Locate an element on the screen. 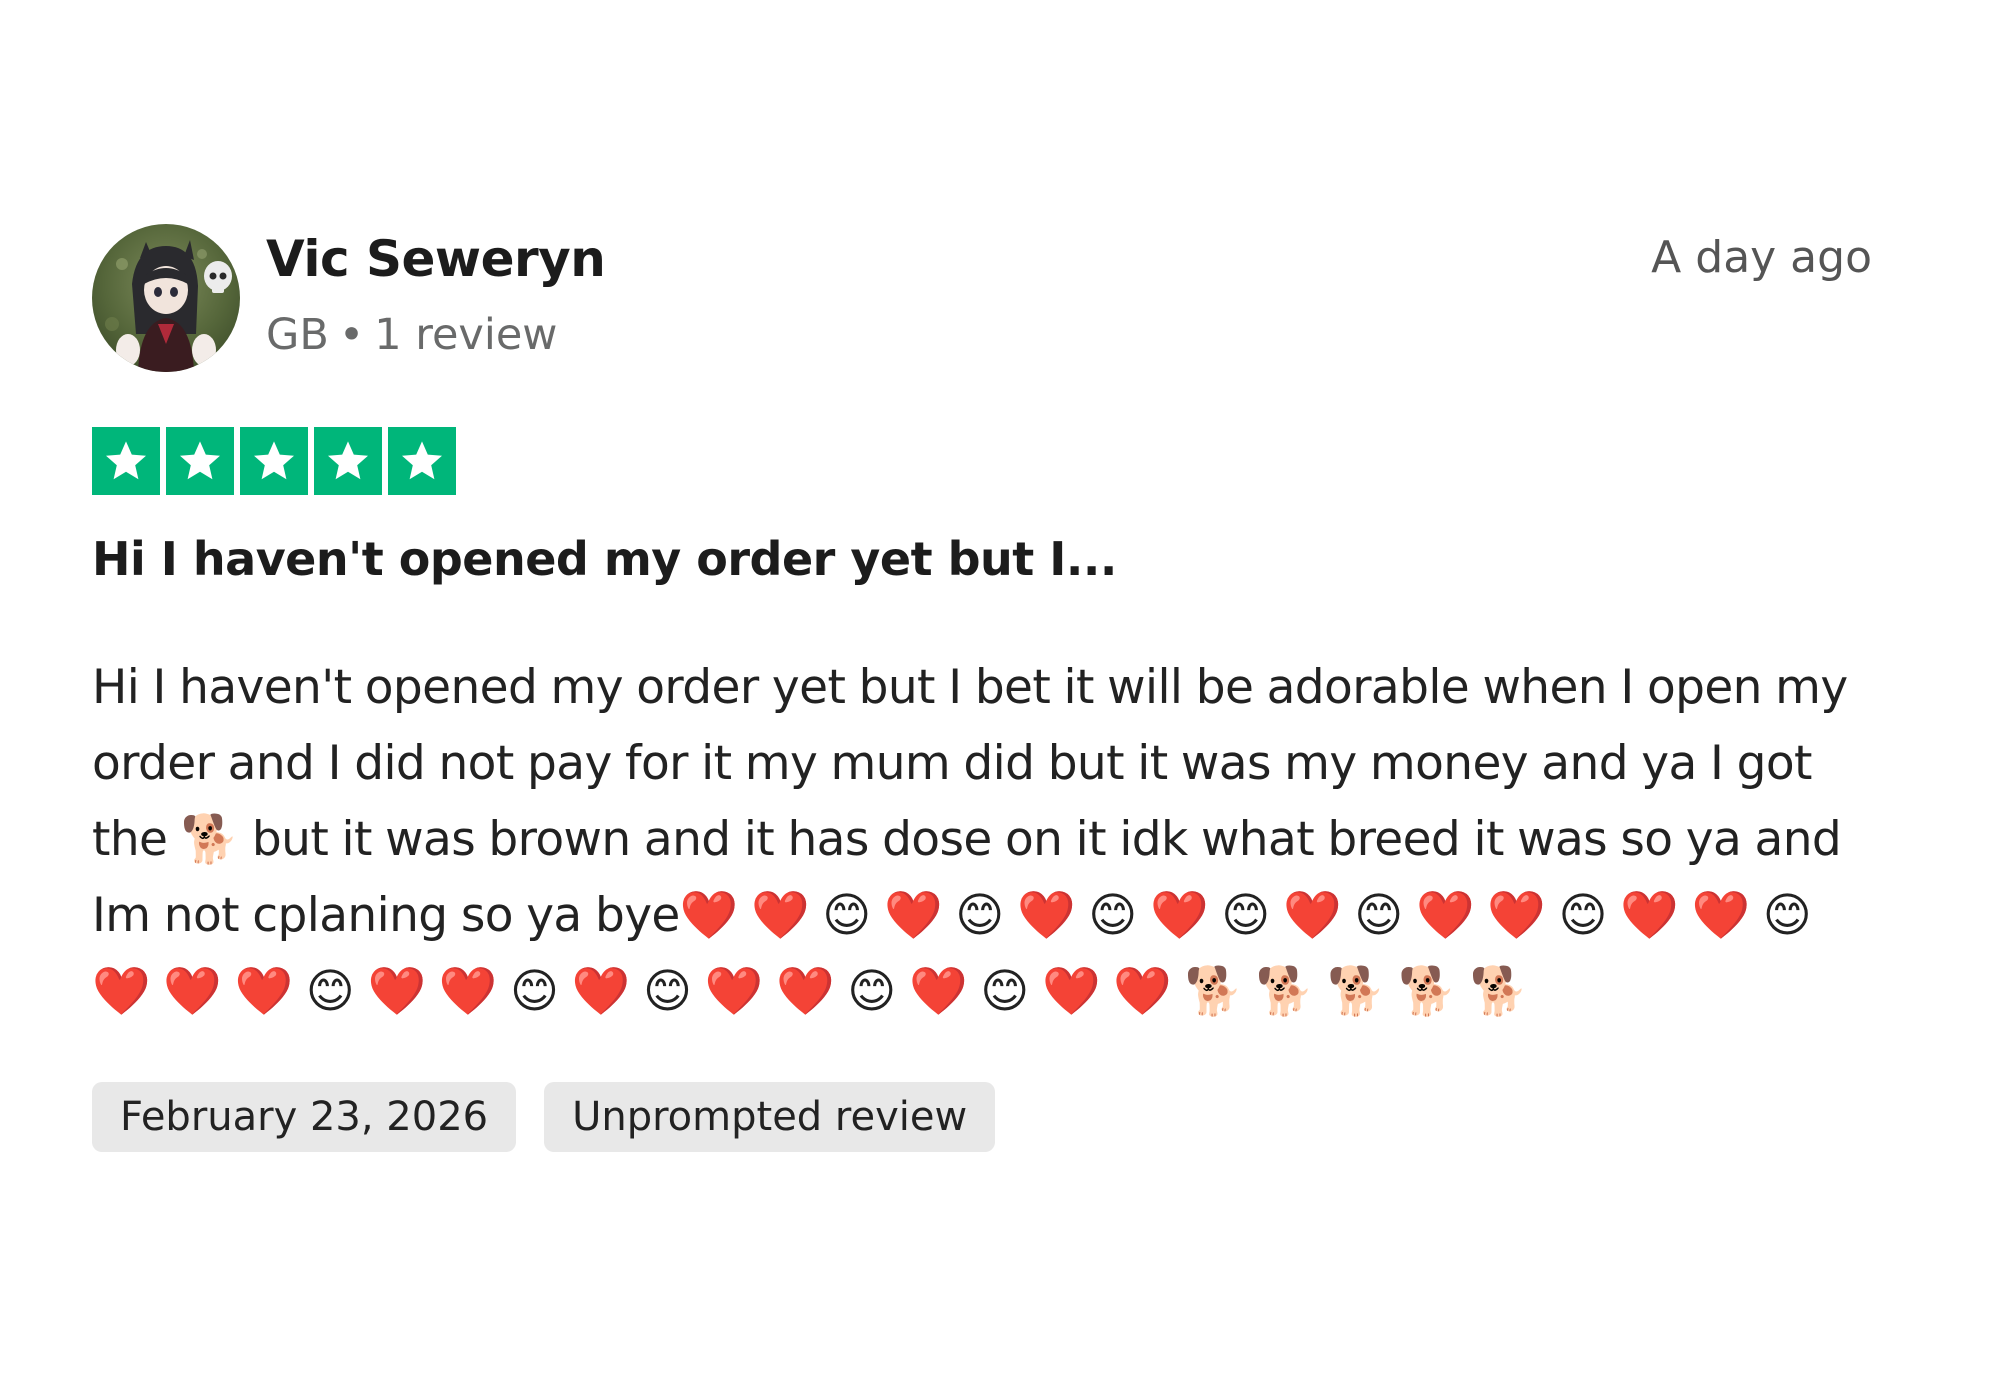  reviewer-name: Vic Seweryn is located at coordinates (436, 259).